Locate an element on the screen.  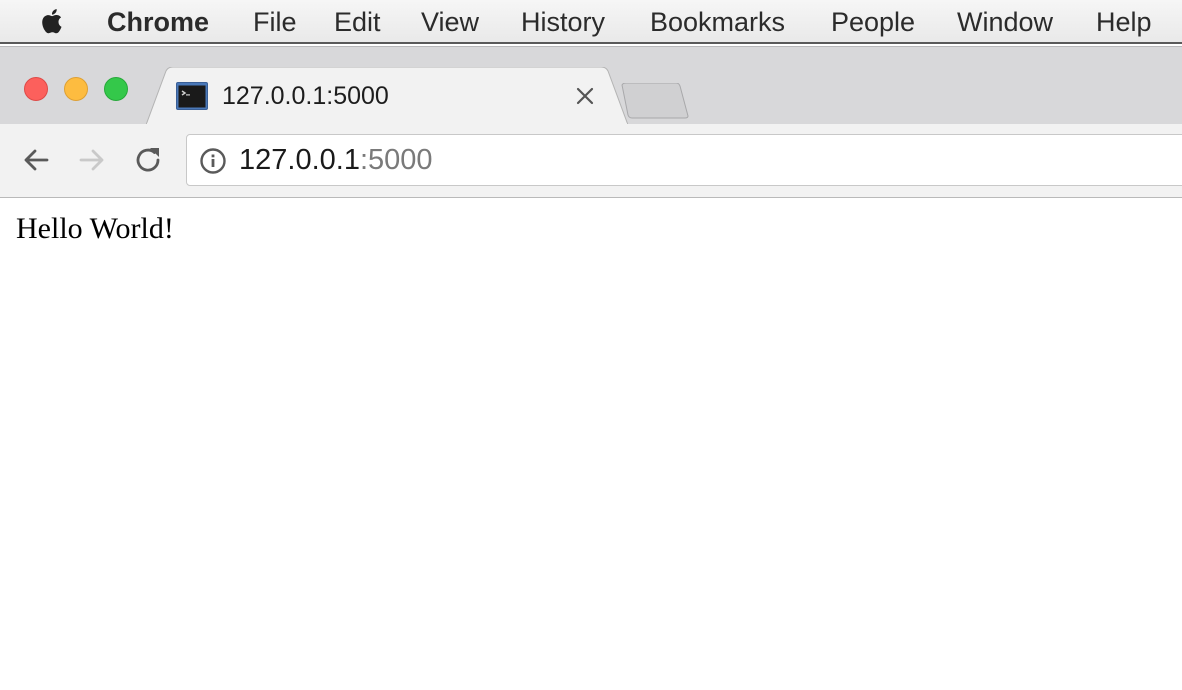
back-arrow-icon is located at coordinates (36, 160).